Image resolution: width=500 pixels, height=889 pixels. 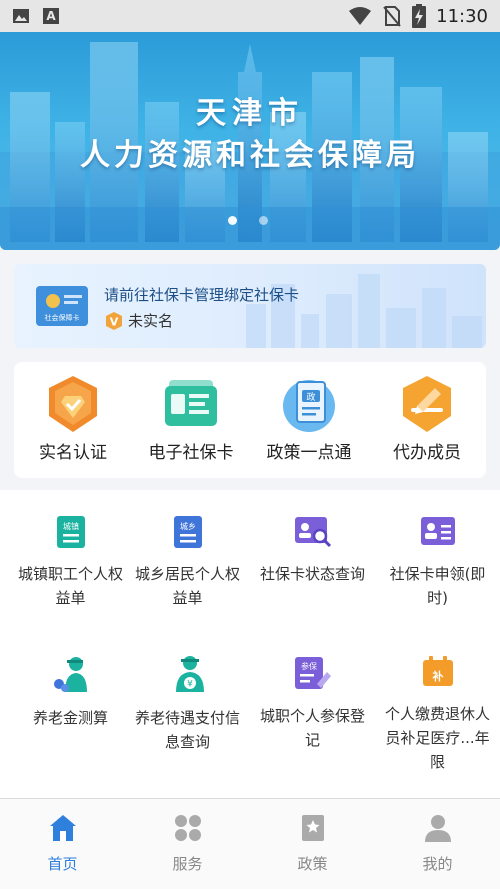 I want to click on policy-icon, so click(x=312, y=828).